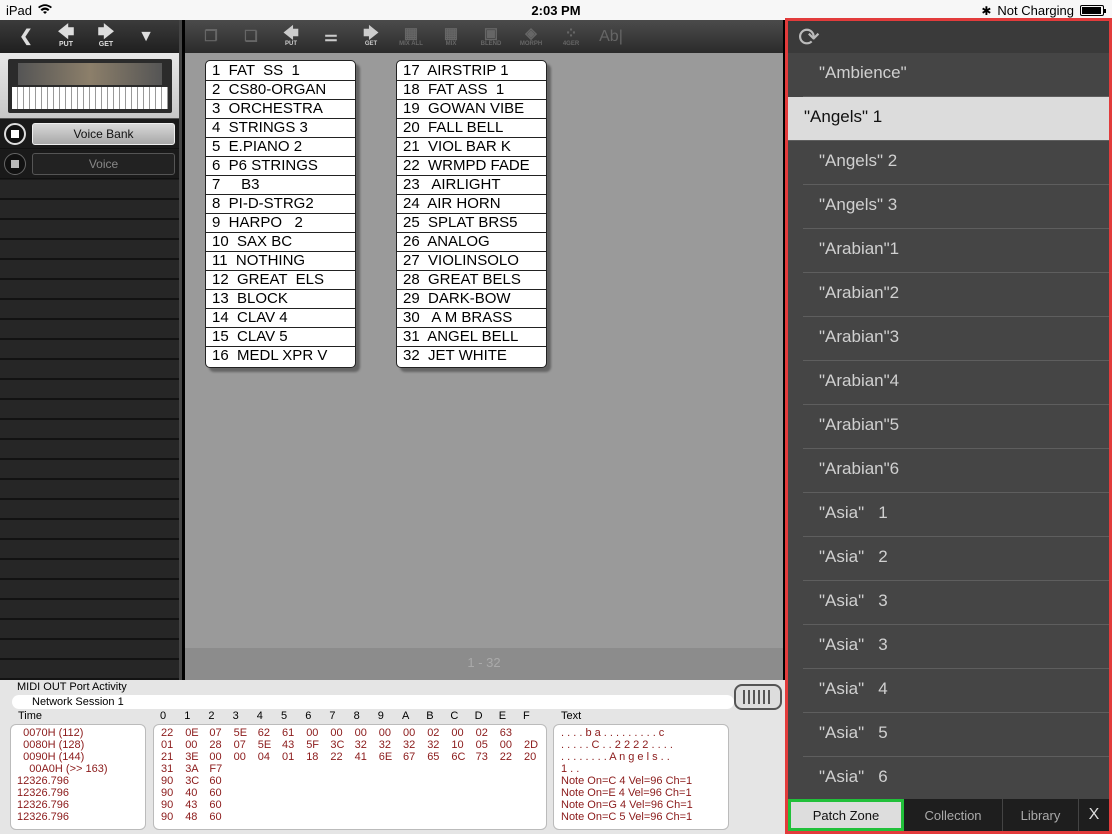 The width and height of the screenshot is (1112, 834). What do you see at coordinates (471, 356) in the screenshot?
I see `voice-item: 32 JET WHITE` at bounding box center [471, 356].